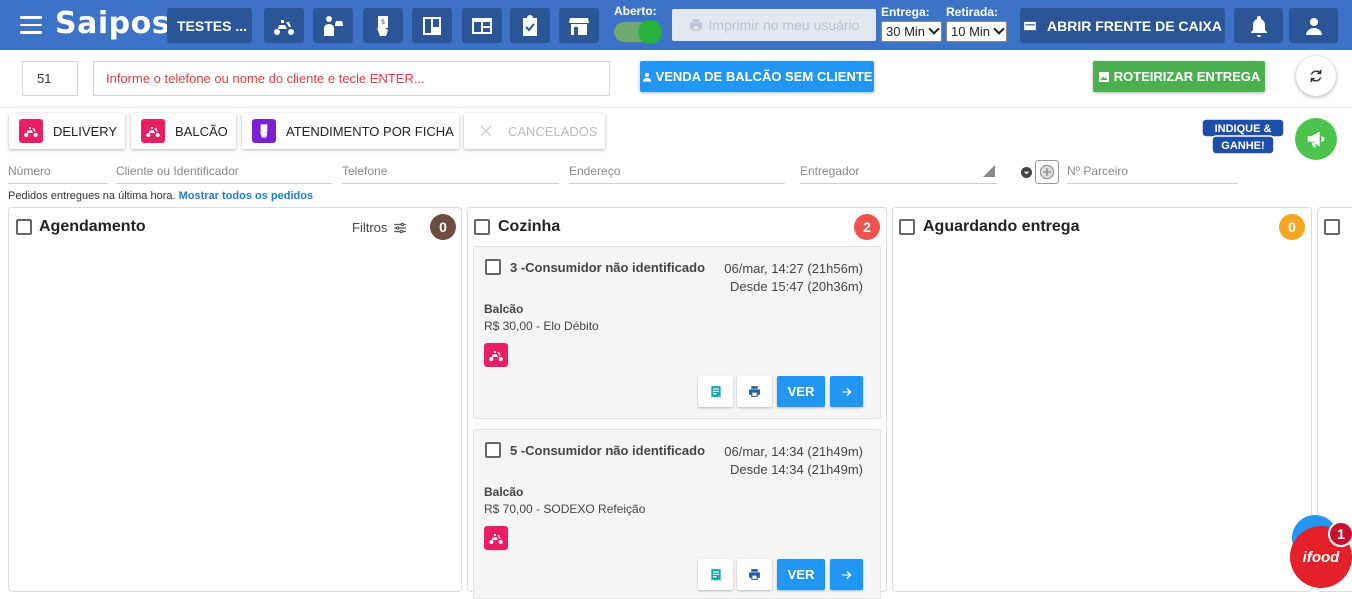 The width and height of the screenshot is (1352, 599). Describe the element at coordinates (67, 131) in the screenshot. I see `tab-delivery: DELIVERY` at that location.